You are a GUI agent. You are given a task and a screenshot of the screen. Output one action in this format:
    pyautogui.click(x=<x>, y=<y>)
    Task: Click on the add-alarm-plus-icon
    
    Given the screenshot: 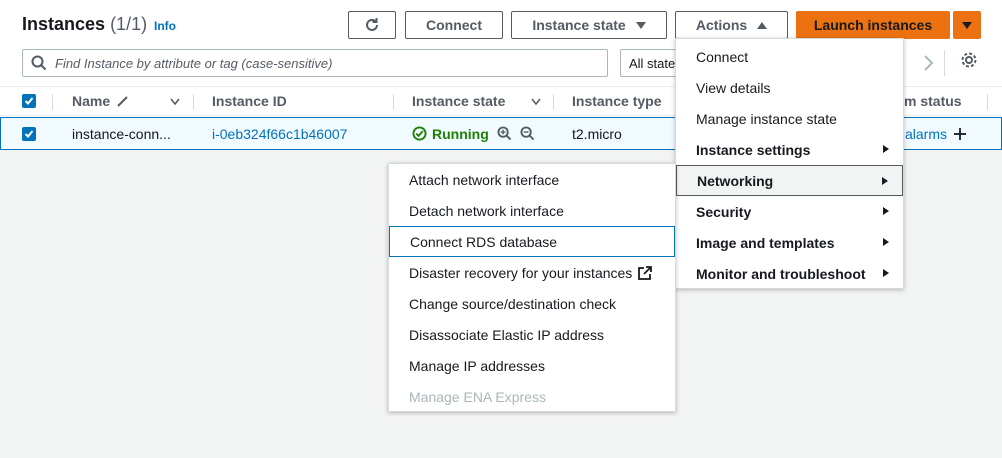 What is the action you would take?
    pyautogui.click(x=960, y=134)
    